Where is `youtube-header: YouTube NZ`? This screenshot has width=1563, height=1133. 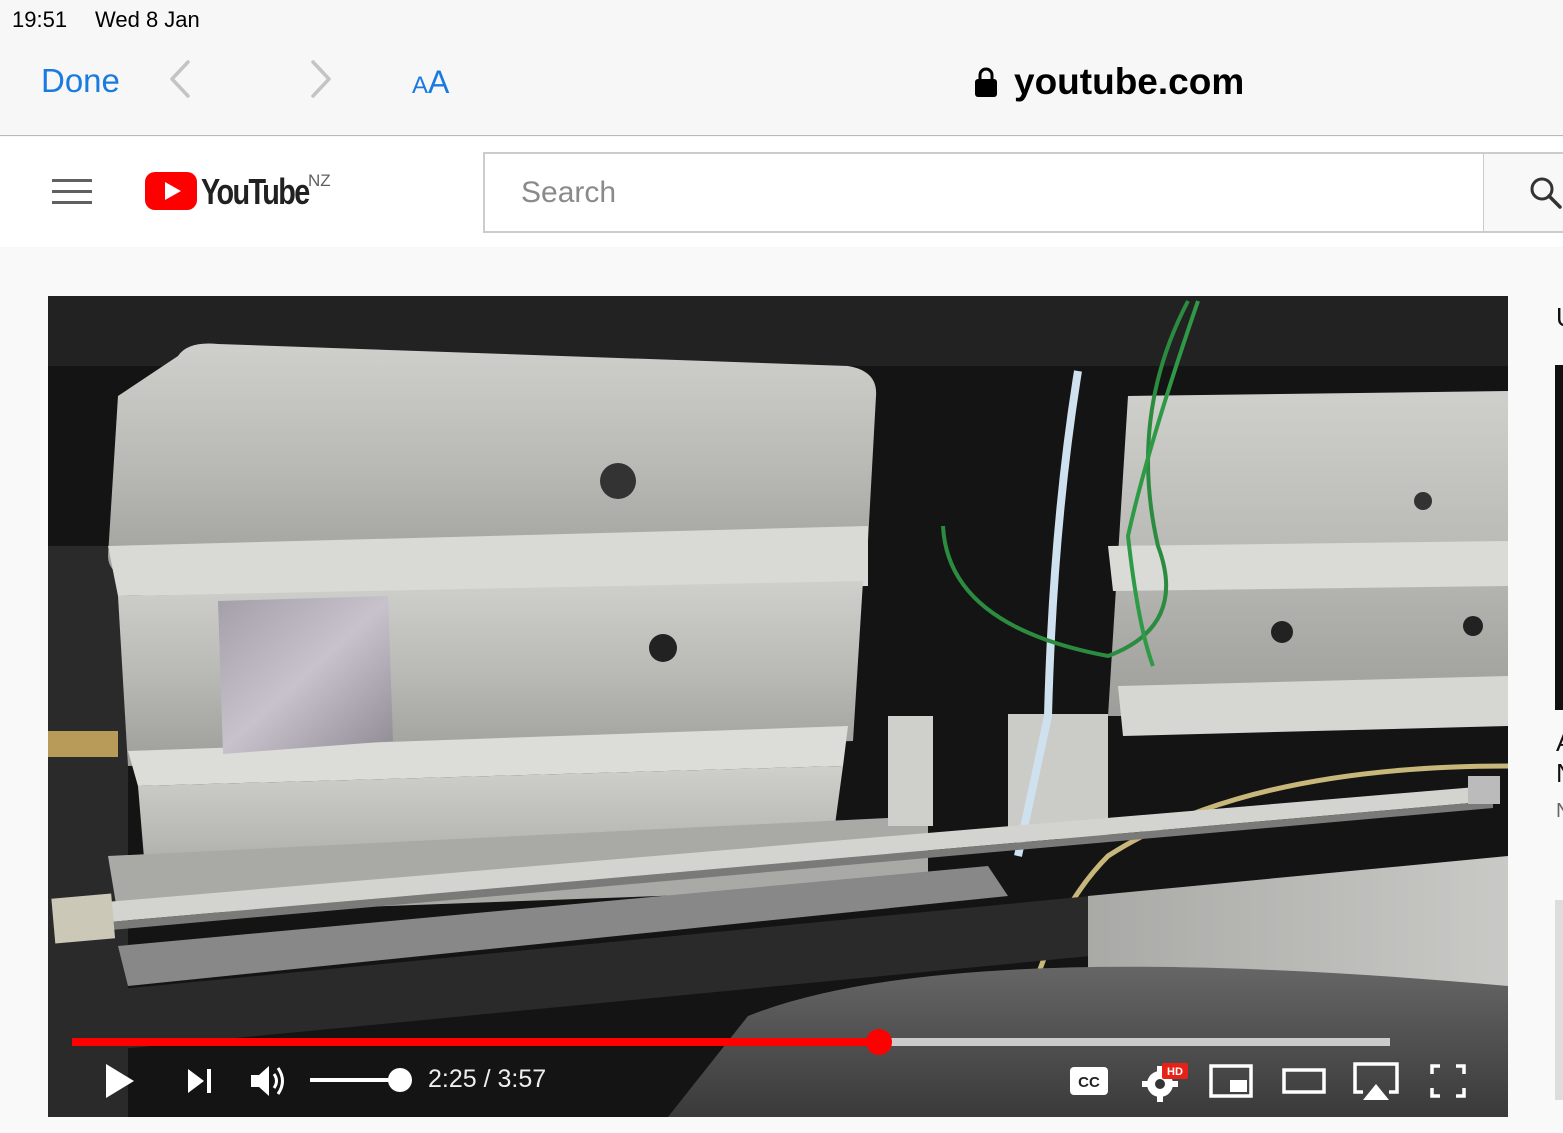 youtube-header: YouTube NZ is located at coordinates (781, 192).